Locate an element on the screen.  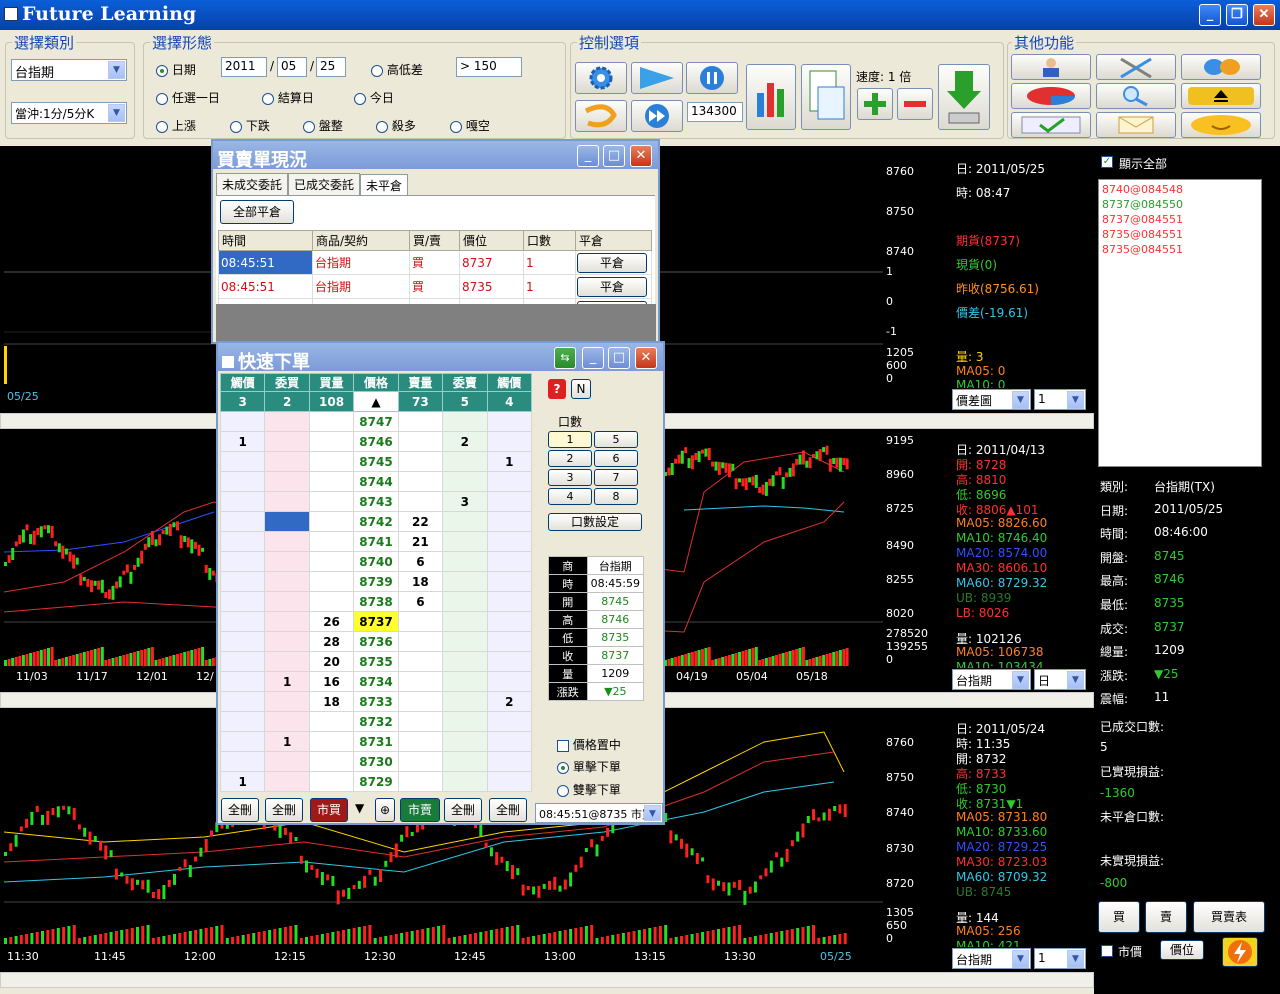
interval-select: 當沖:1分/5分K ▼ is located at coordinates (69, 113).